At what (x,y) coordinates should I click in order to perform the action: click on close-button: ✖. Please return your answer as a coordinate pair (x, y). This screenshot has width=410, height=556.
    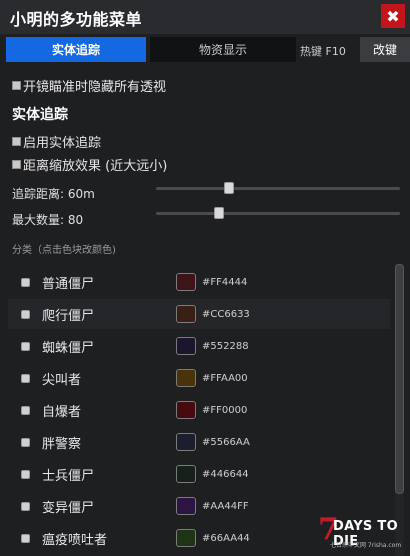
    Looking at the image, I should click on (393, 16).